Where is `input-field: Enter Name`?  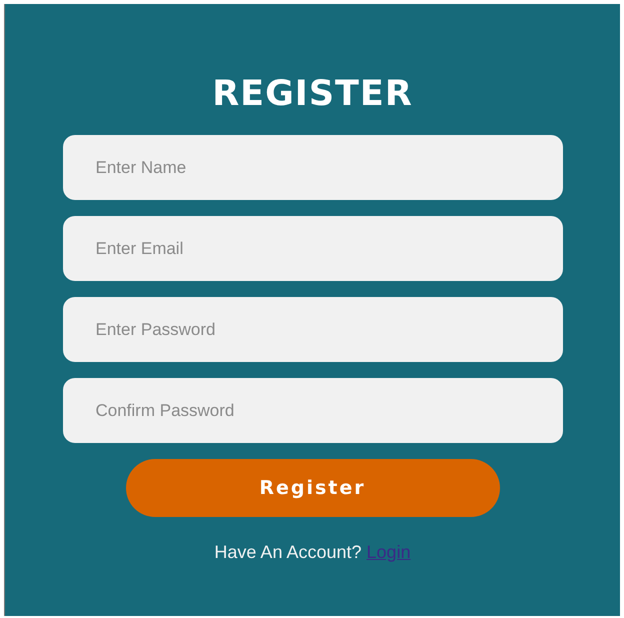 input-field: Enter Name is located at coordinates (312, 167).